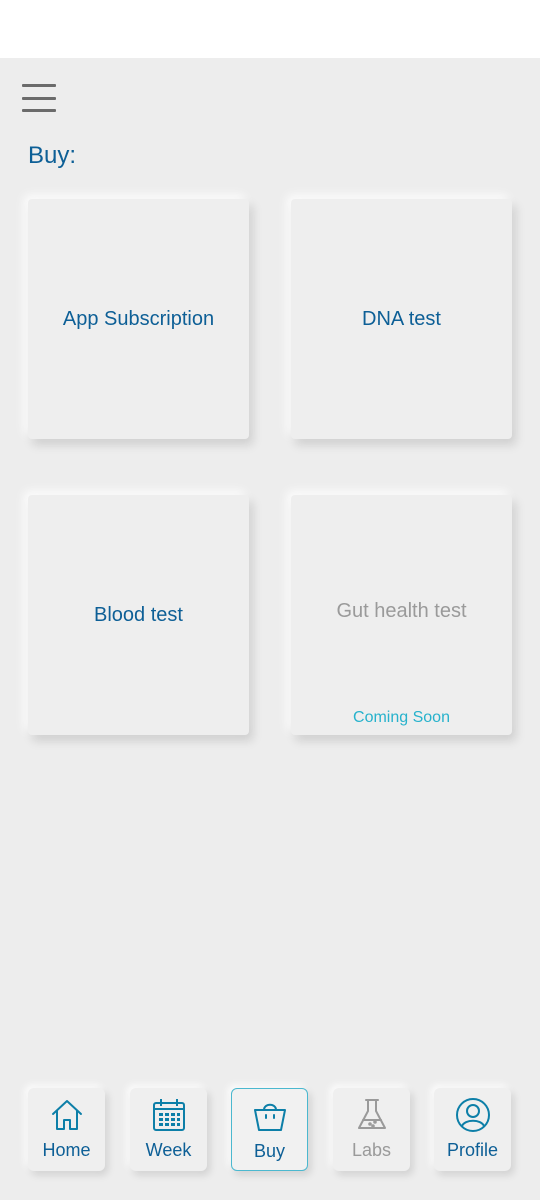  I want to click on nav-label: Profile, so click(472, 1150).